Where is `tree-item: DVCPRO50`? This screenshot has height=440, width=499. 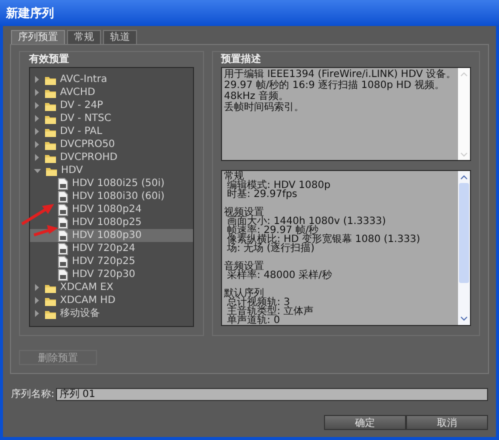 tree-item: DVCPRO50 is located at coordinates (112, 144).